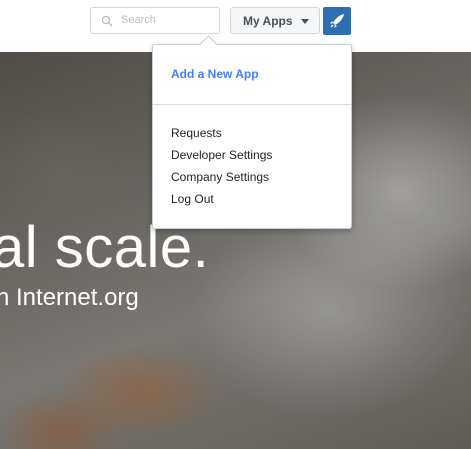  What do you see at coordinates (107, 21) in the screenshot?
I see `search-icon` at bounding box center [107, 21].